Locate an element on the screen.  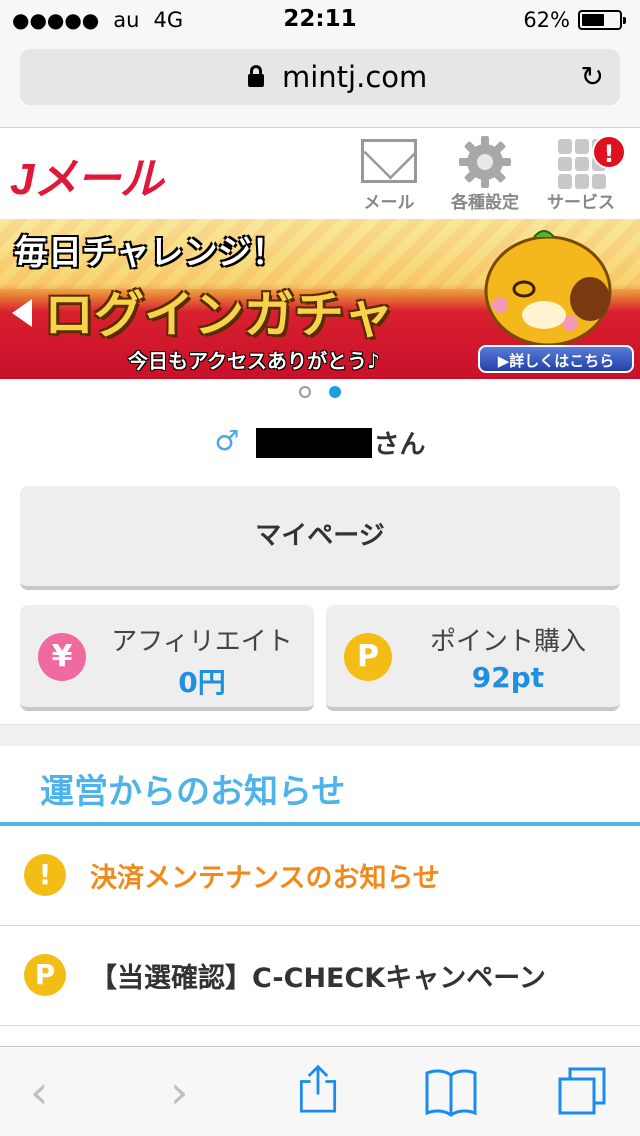
banner-subtitle: 今日もアクセスありがとう♪ is located at coordinates (254, 361).